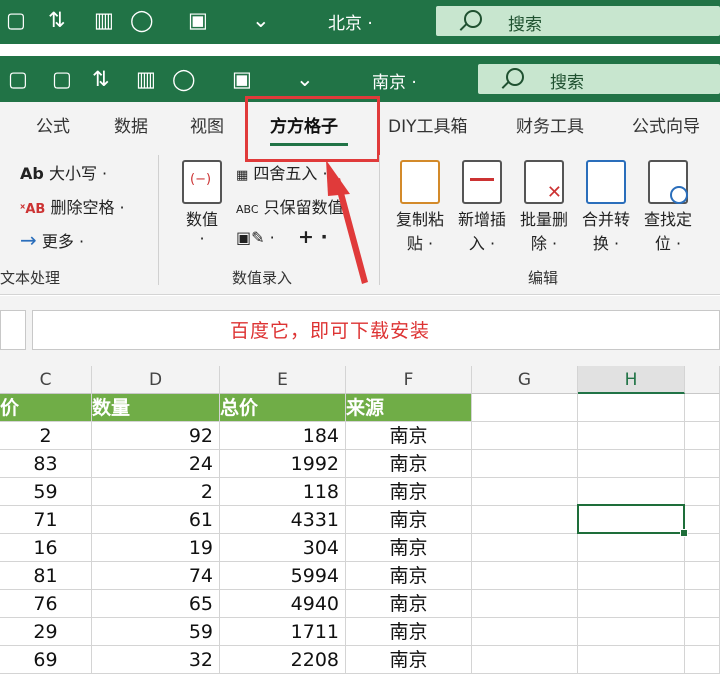 This screenshot has height=679, width=720. Describe the element at coordinates (52, 240) in the screenshot. I see `more-button: → 更多 ·` at that location.